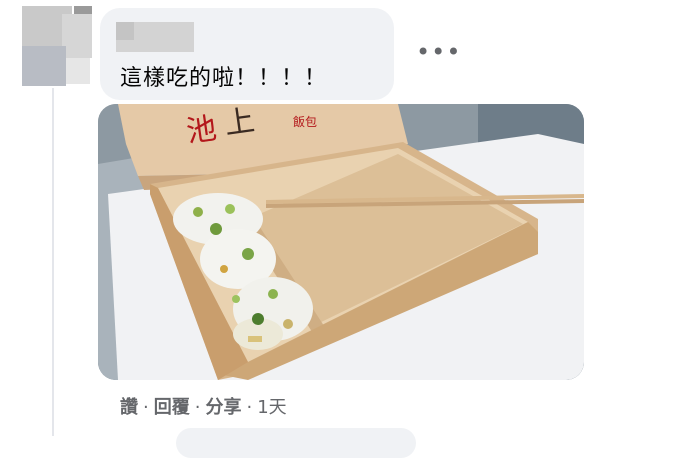  I want to click on more-options-icon: •••, so click(438, 52).